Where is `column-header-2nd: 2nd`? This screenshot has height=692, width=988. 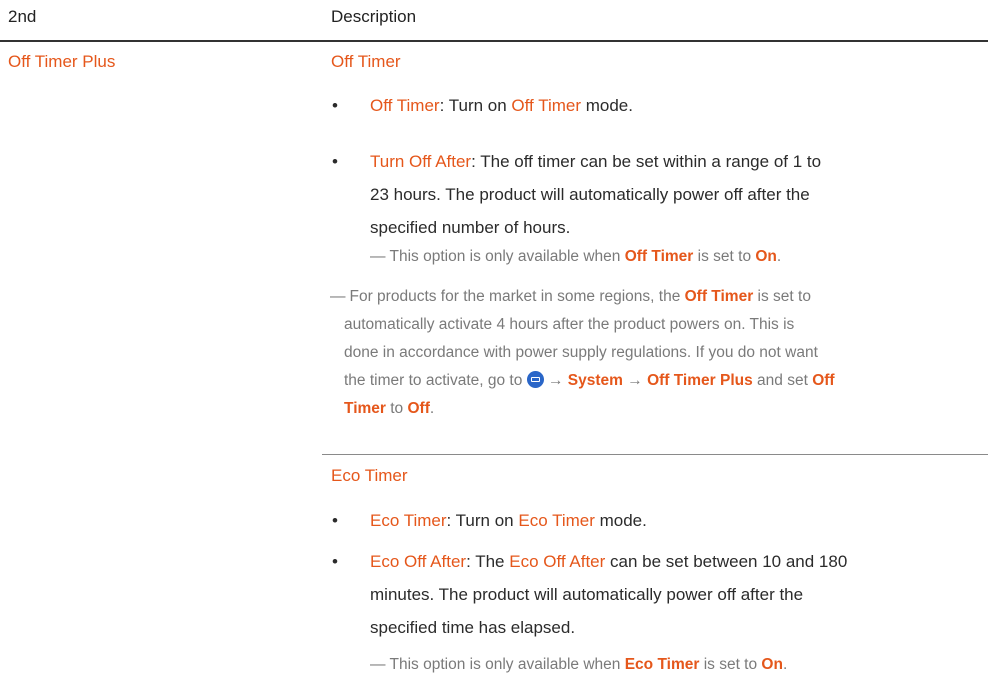 column-header-2nd: 2nd is located at coordinates (22, 16).